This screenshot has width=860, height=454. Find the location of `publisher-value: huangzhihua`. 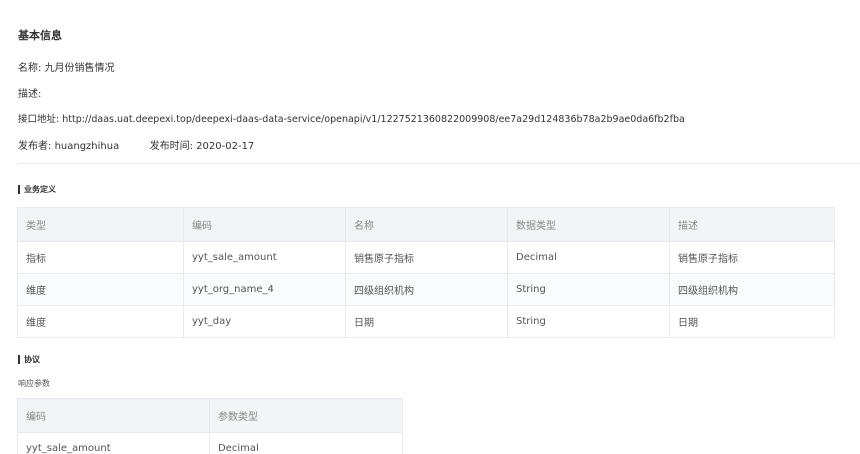

publisher-value: huangzhihua is located at coordinates (87, 146).